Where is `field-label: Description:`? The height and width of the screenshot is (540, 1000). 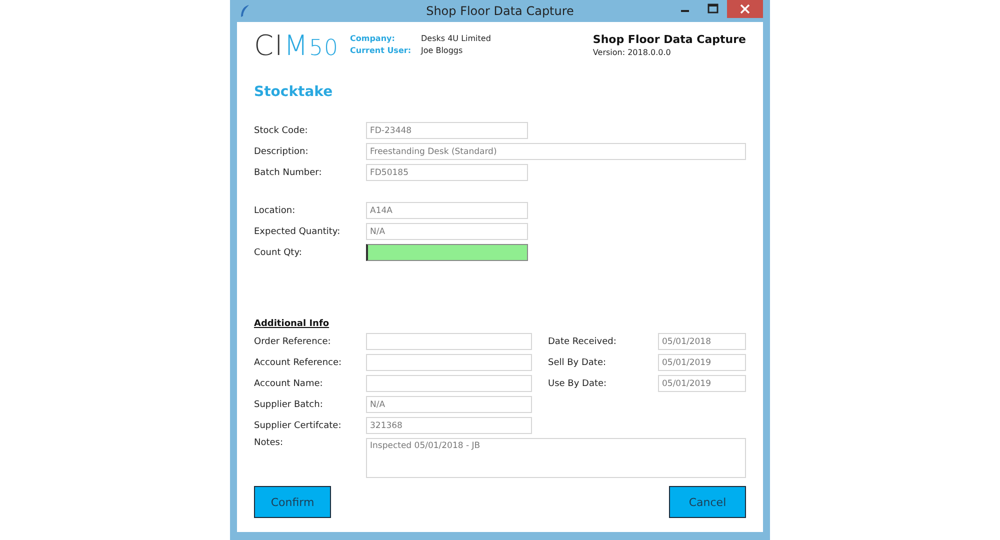 field-label: Description: is located at coordinates (282, 151).